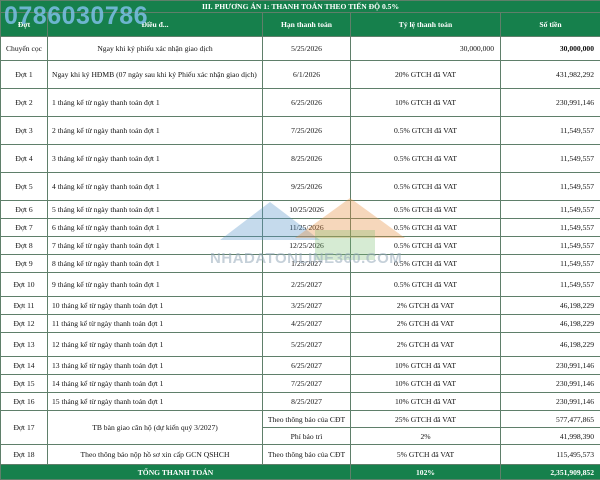  I want to click on cell-due-date: 6/1/2026, so click(307, 75).